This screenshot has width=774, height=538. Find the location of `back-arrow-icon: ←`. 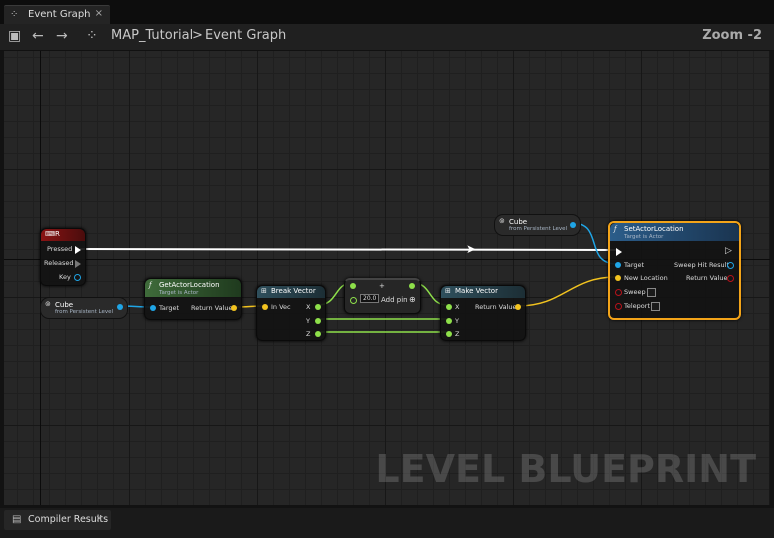

back-arrow-icon: ← is located at coordinates (38, 36).